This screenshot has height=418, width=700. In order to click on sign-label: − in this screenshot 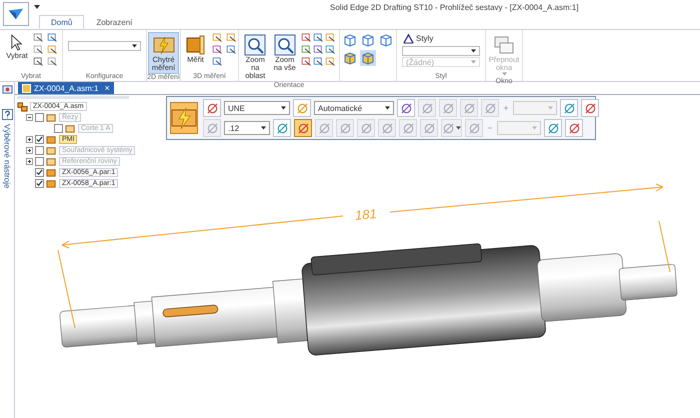, I will do `click(490, 128)`.